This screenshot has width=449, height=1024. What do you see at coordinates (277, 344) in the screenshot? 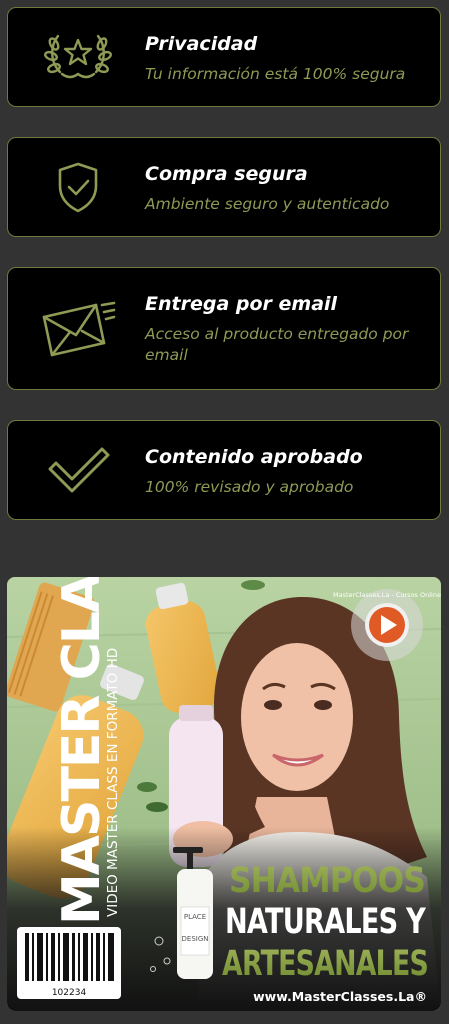
I see `feature-description: Acceso al producto entregado por email` at bounding box center [277, 344].